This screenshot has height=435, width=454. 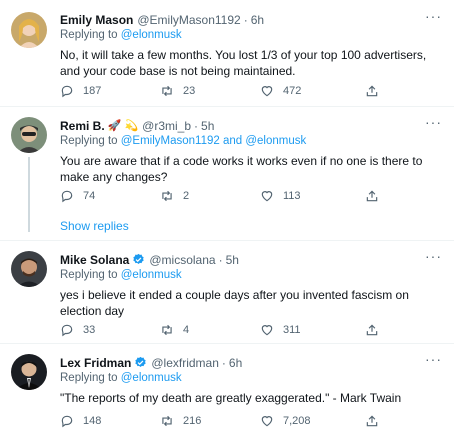 I want to click on like-button: 472, so click(x=280, y=91).